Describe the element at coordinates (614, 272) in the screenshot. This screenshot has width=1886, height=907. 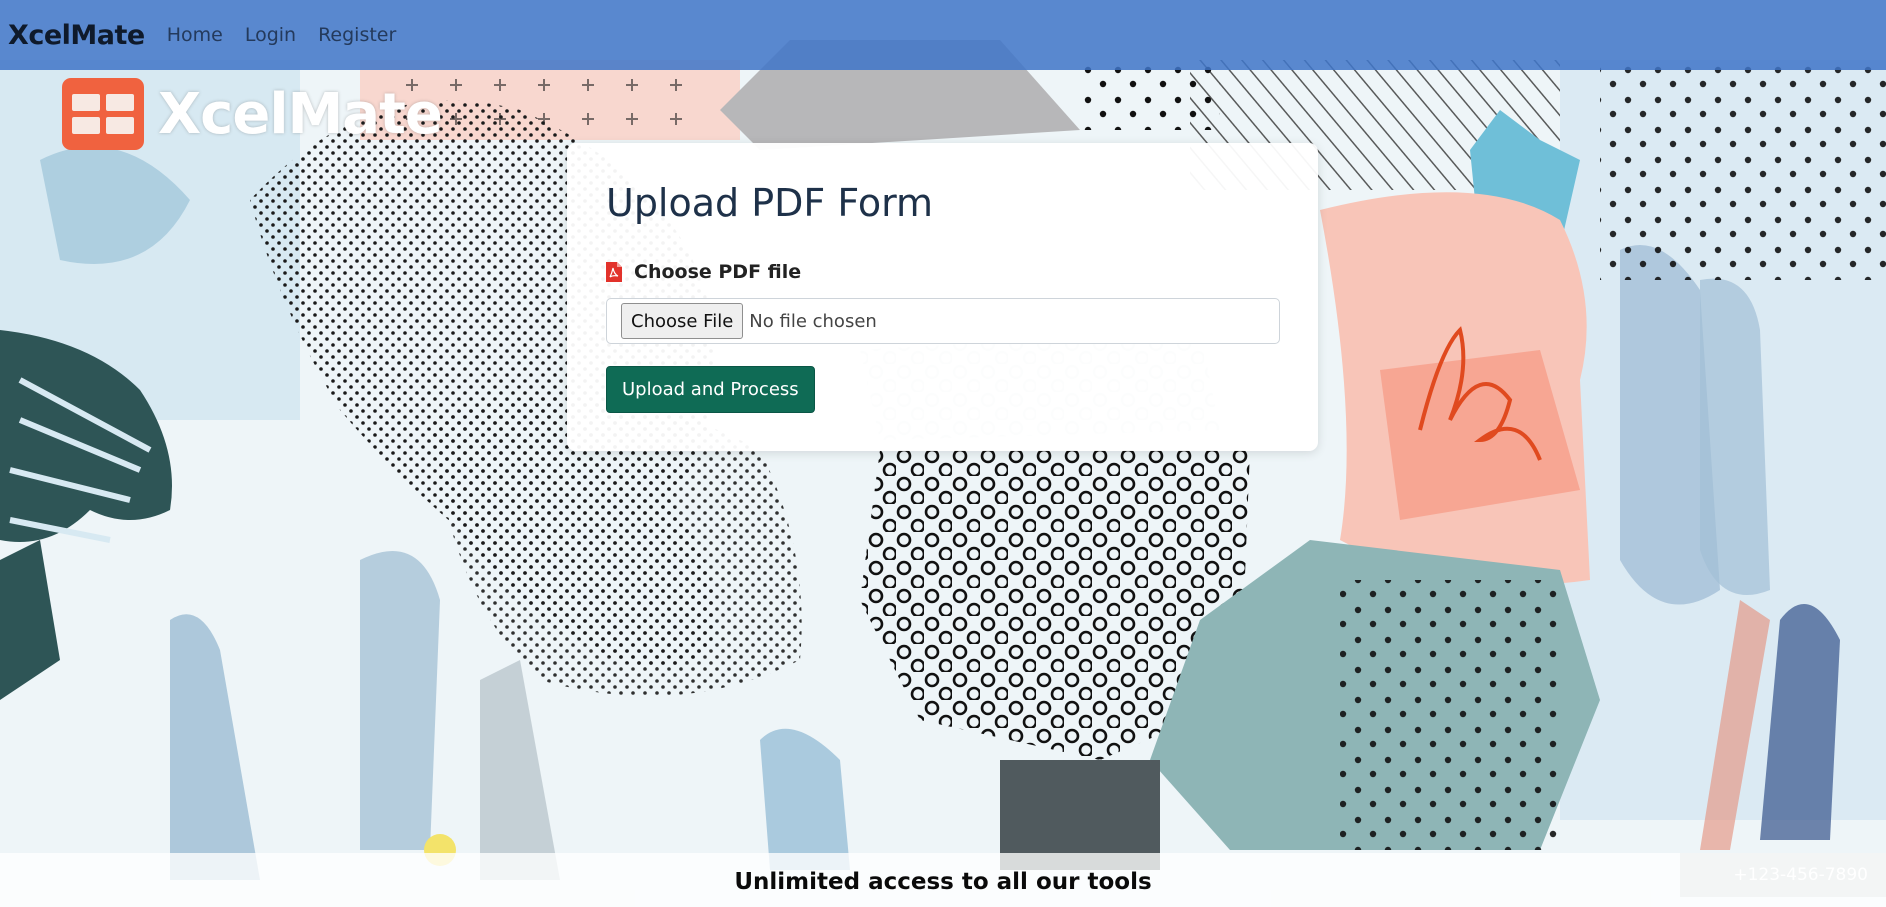
I see `pdf-file-icon` at that location.